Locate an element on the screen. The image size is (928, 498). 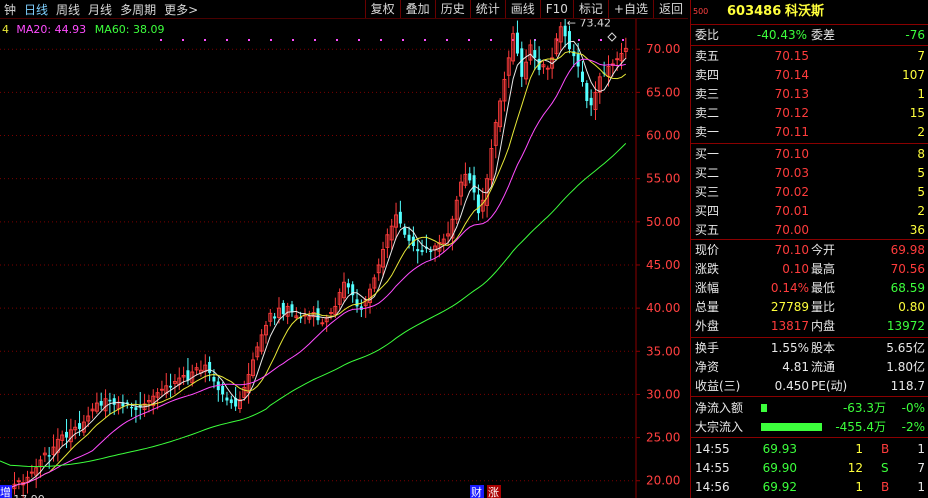
tab-3: 月线 is located at coordinates (100, 9).